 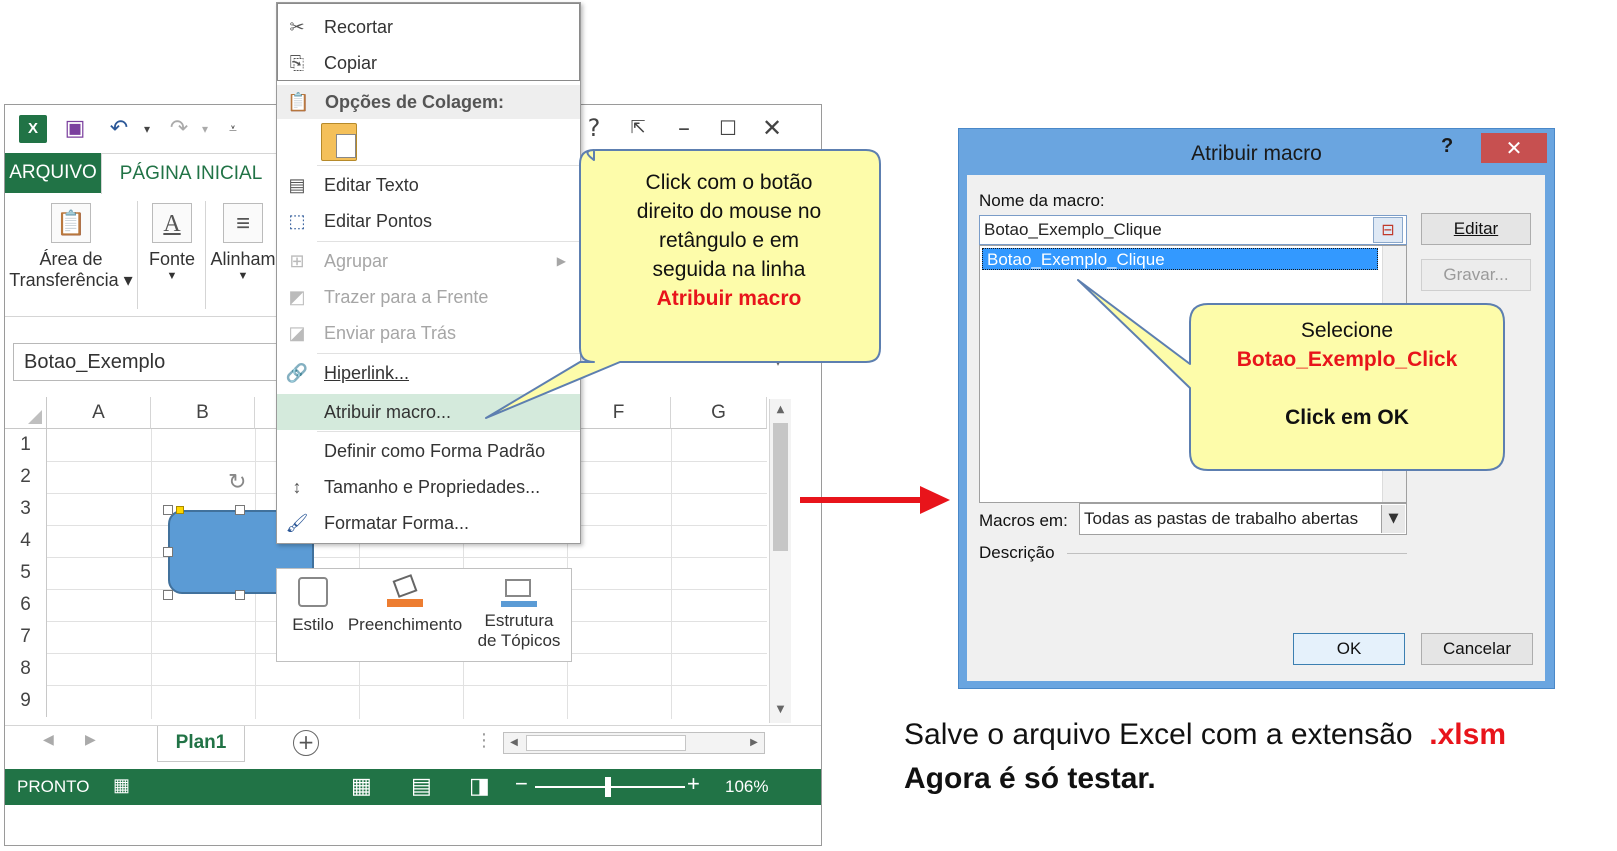 I want to click on column-header: A, so click(x=99, y=413).